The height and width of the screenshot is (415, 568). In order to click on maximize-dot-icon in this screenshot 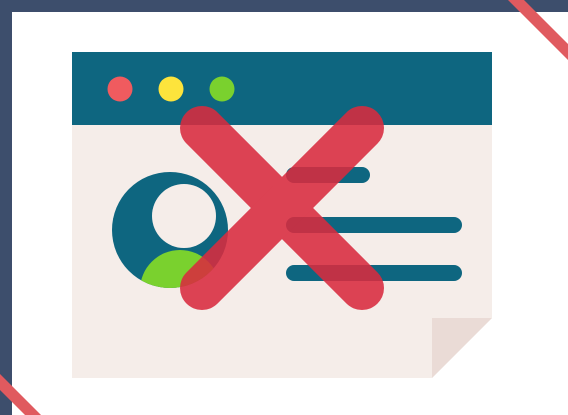, I will do `click(222, 89)`.